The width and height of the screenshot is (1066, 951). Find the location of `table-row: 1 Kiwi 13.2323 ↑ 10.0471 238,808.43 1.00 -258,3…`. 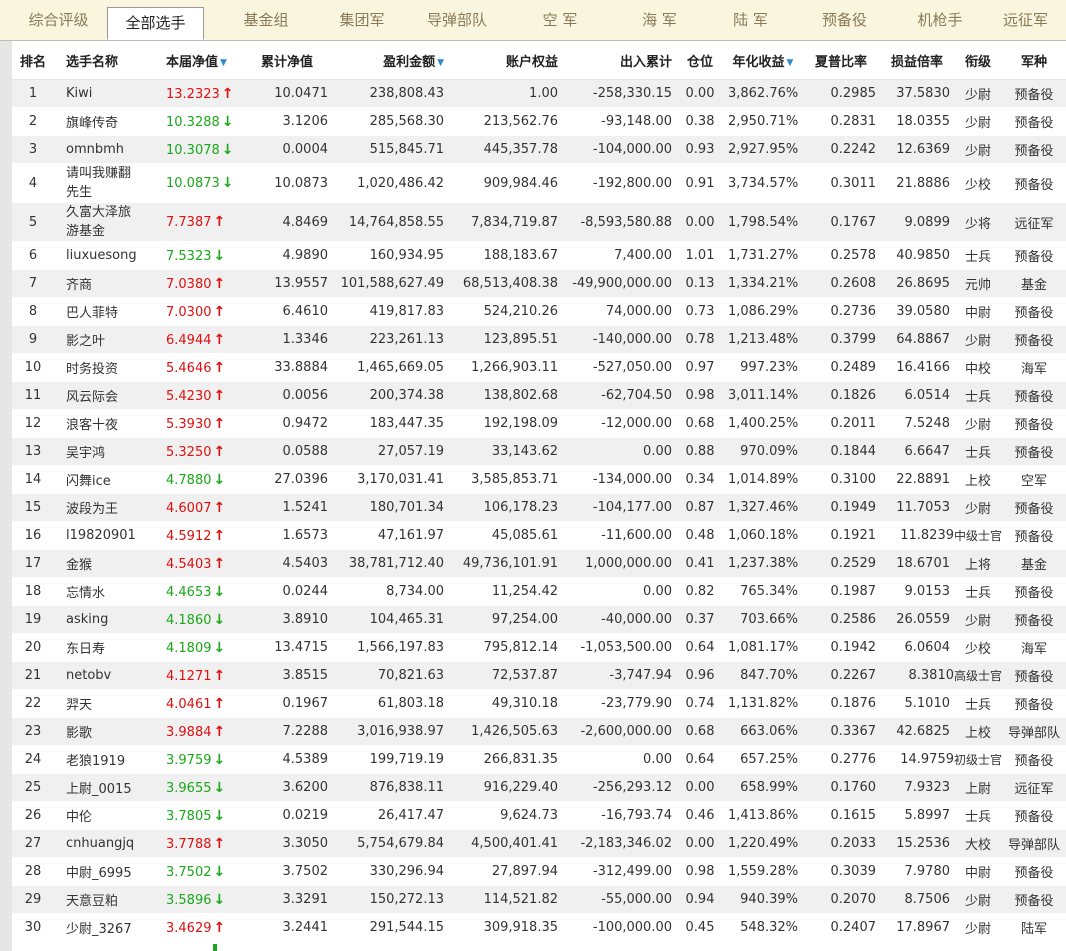

table-row: 1 Kiwi 13.2323 ↑ 10.0471 238,808.43 1.00 -258,3… is located at coordinates (539, 93).